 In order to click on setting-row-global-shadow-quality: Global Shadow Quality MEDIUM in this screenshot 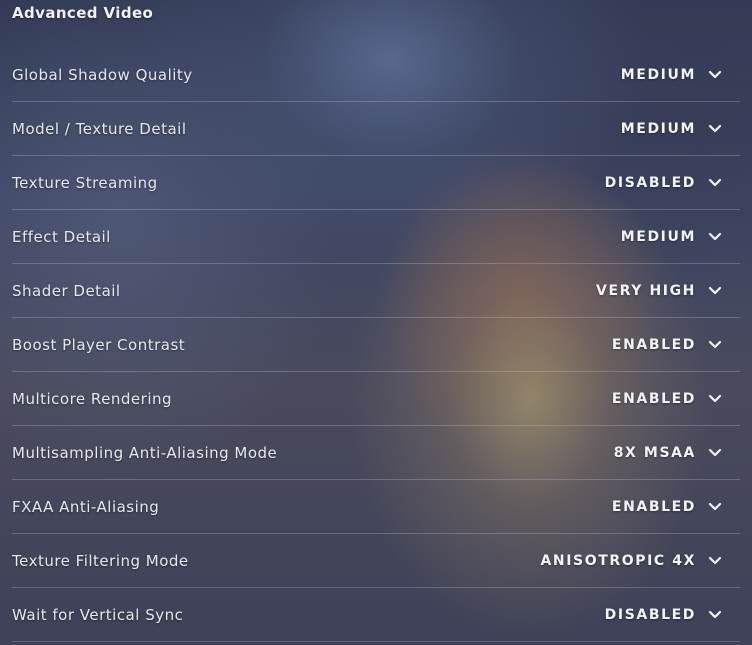, I will do `click(376, 75)`.